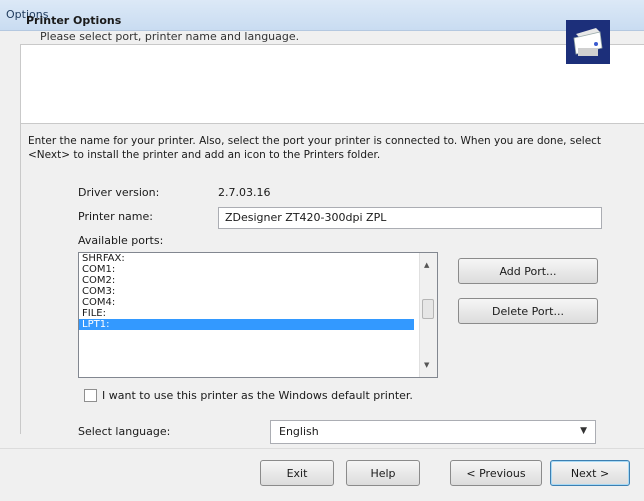  I want to click on help-button: Help, so click(383, 473).